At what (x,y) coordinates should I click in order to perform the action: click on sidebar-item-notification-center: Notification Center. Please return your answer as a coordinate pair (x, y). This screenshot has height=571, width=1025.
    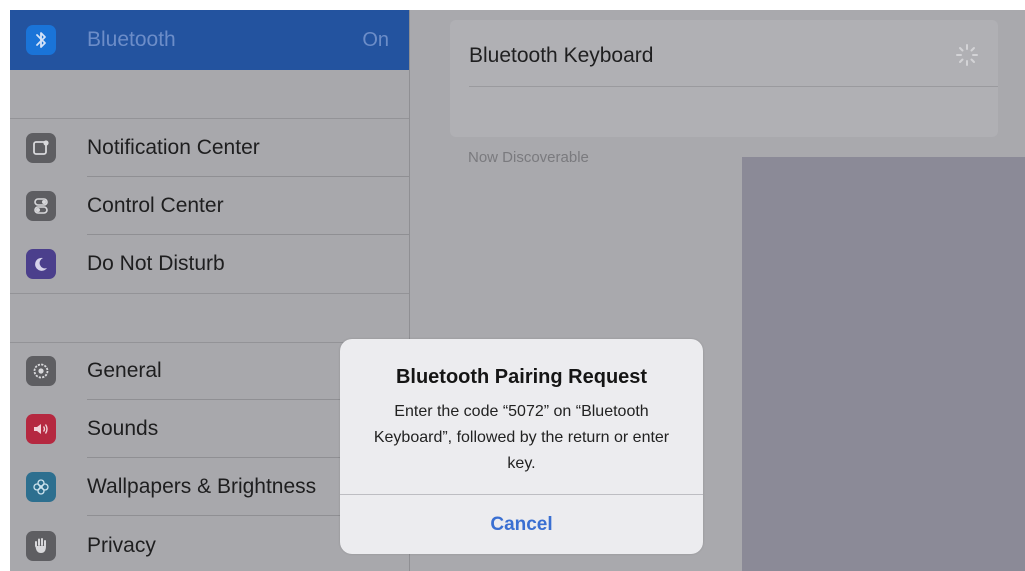
    Looking at the image, I should click on (209, 148).